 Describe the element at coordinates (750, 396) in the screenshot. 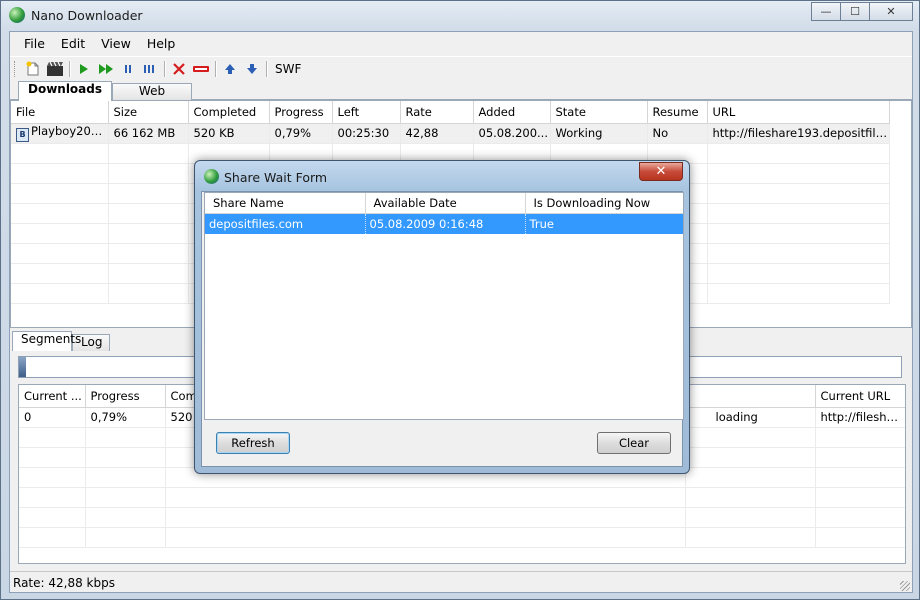

I see `column-header` at that location.